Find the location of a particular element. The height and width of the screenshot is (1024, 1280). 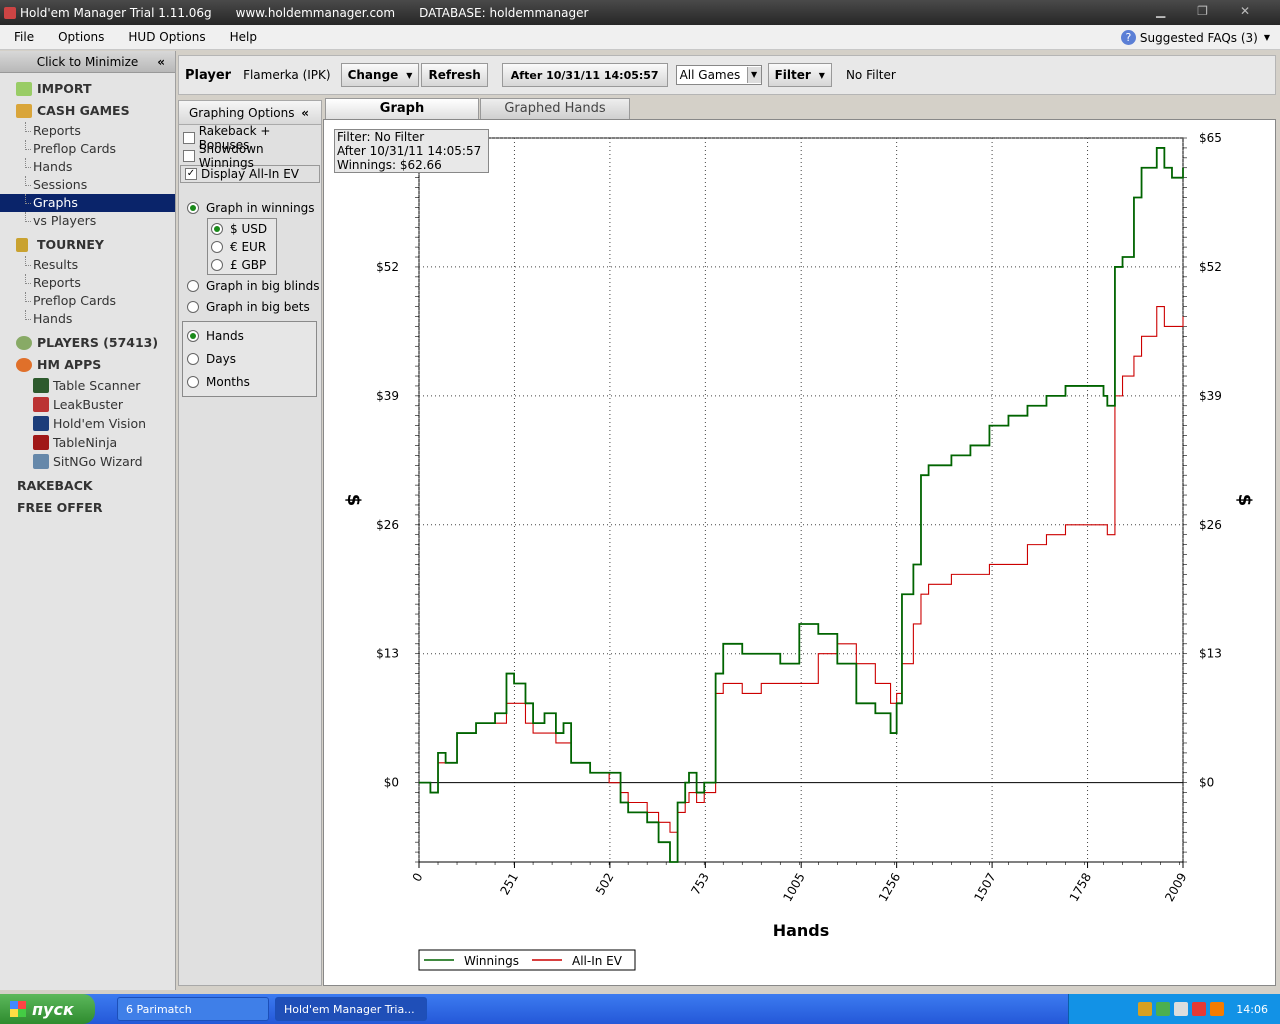

menu-hud-options: HUD Options is located at coordinates (164, 37).